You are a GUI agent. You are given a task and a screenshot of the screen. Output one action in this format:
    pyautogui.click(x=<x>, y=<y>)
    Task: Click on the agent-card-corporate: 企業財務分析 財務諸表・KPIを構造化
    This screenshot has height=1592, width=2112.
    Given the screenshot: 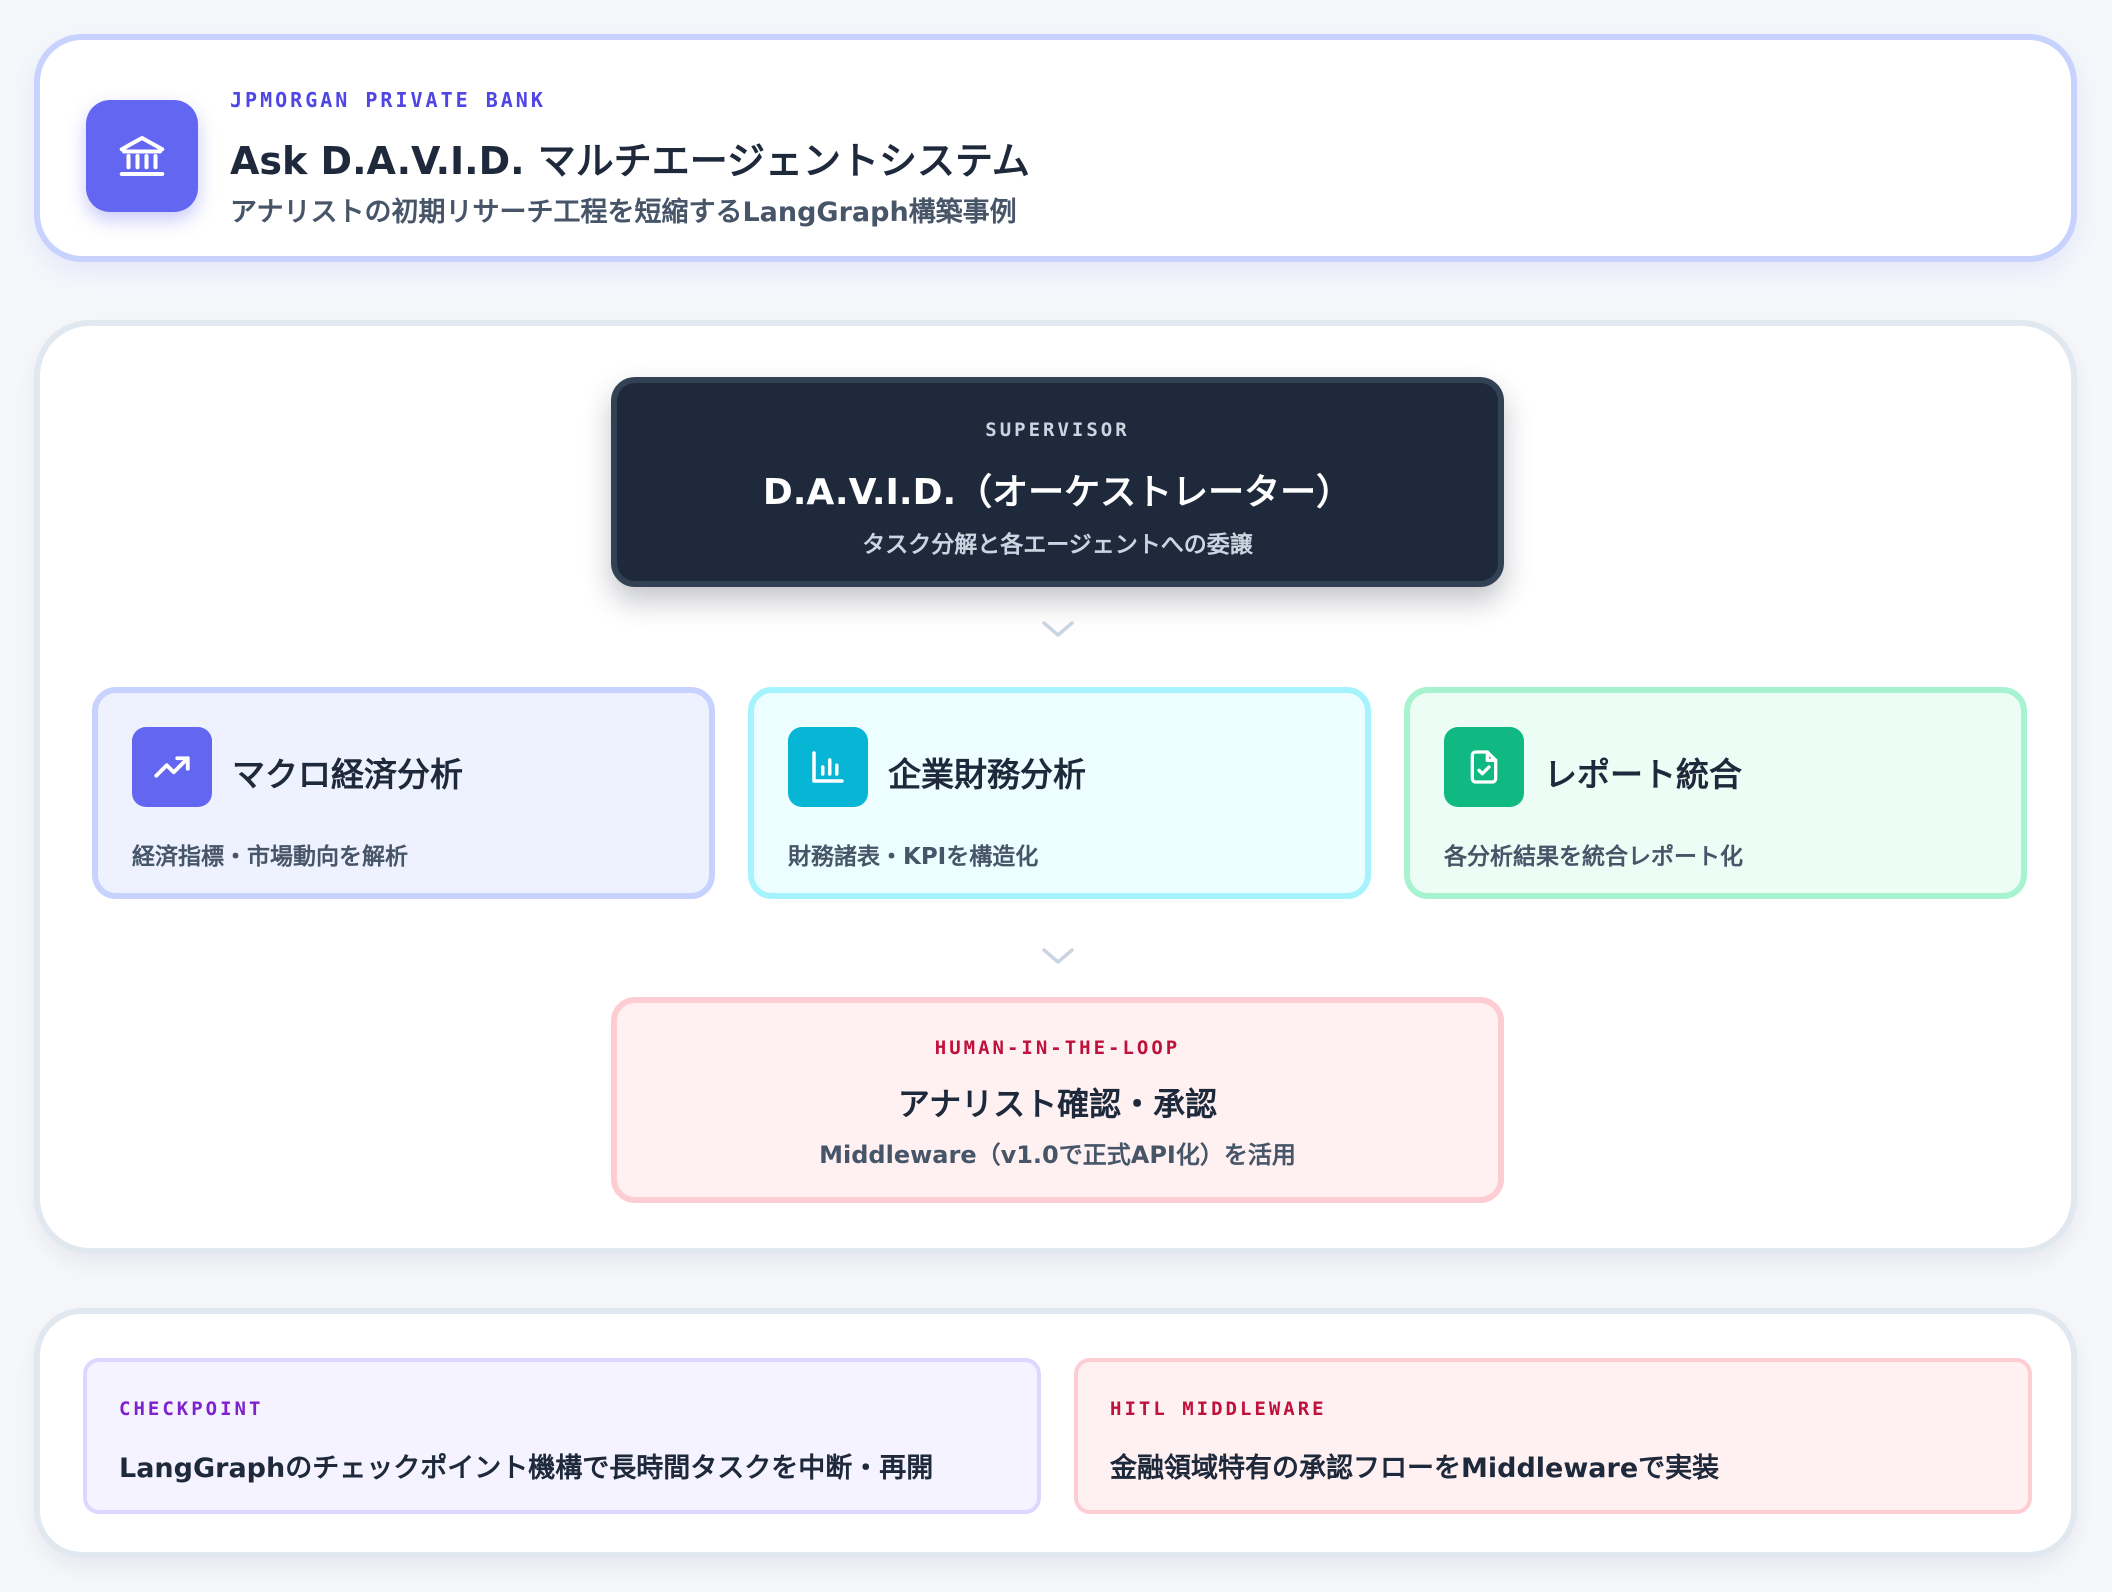 What is the action you would take?
    pyautogui.click(x=1059, y=793)
    